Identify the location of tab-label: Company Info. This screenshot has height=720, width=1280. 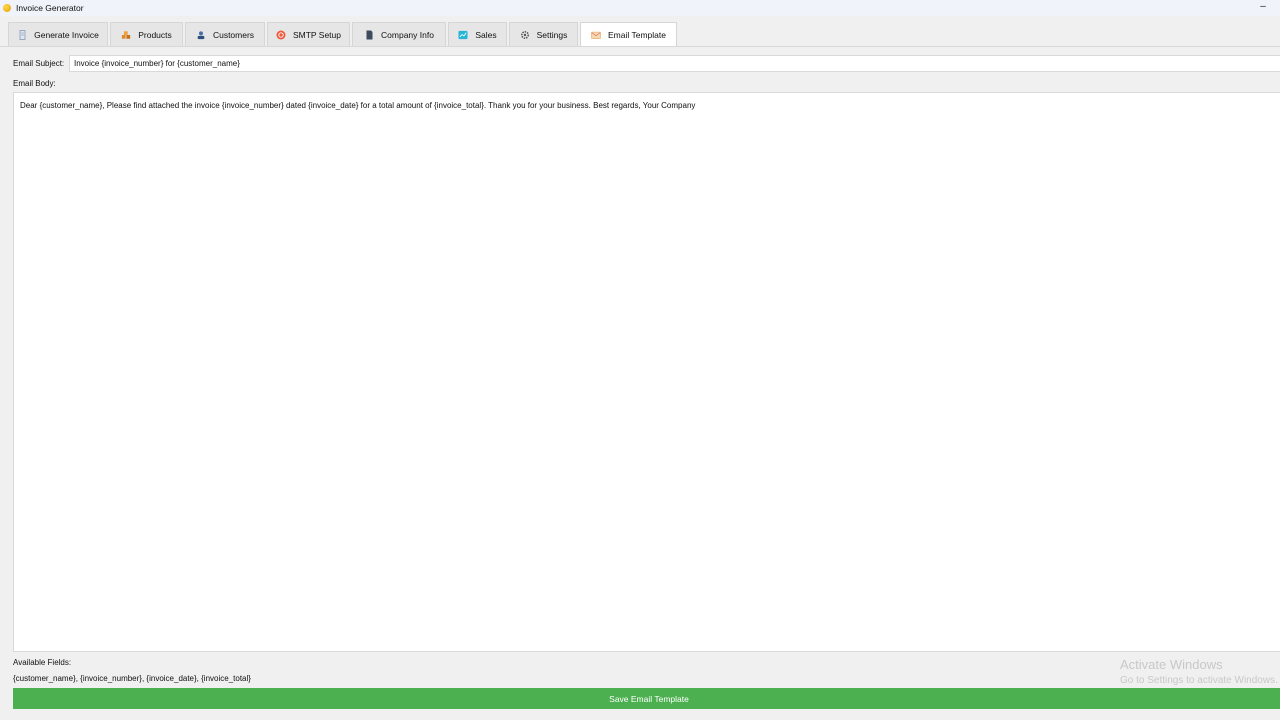
(407, 34).